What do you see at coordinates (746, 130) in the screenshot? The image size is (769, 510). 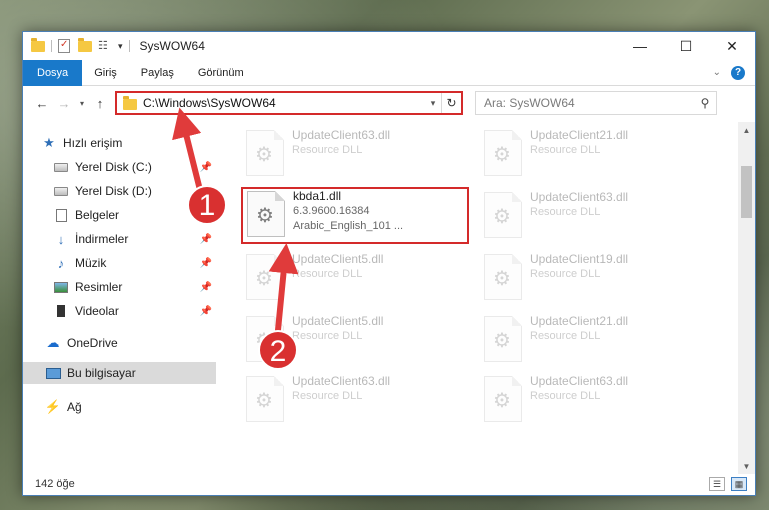 I see `scroll-up-icon: ▲` at bounding box center [746, 130].